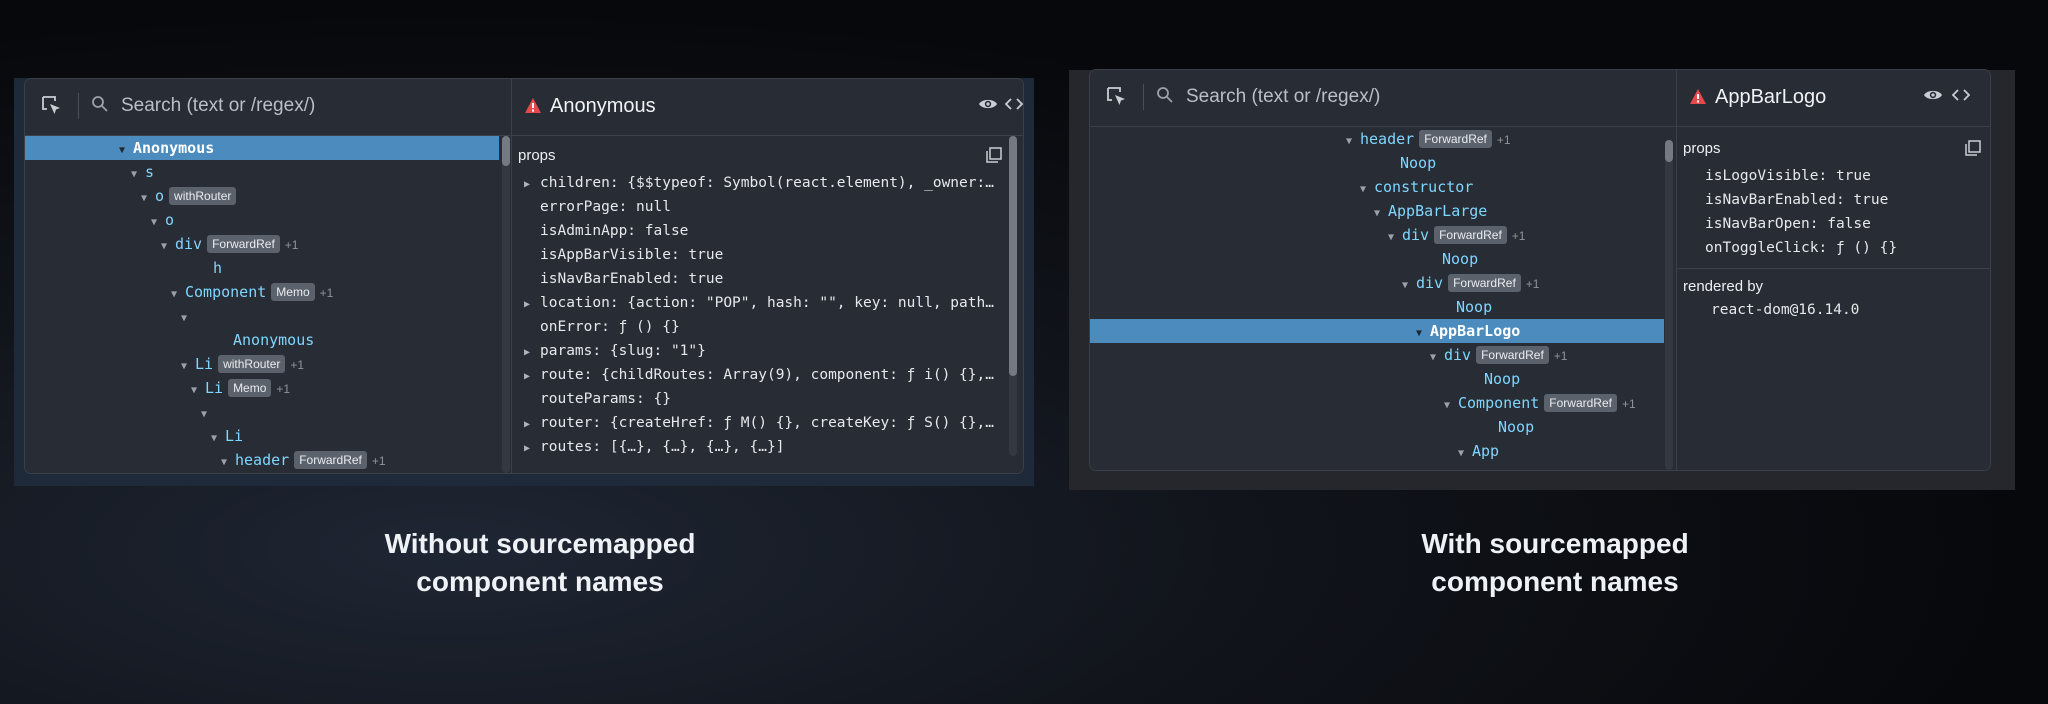 The height and width of the screenshot is (704, 2048). What do you see at coordinates (262, 436) in the screenshot?
I see `tree-row: ▼ Li` at bounding box center [262, 436].